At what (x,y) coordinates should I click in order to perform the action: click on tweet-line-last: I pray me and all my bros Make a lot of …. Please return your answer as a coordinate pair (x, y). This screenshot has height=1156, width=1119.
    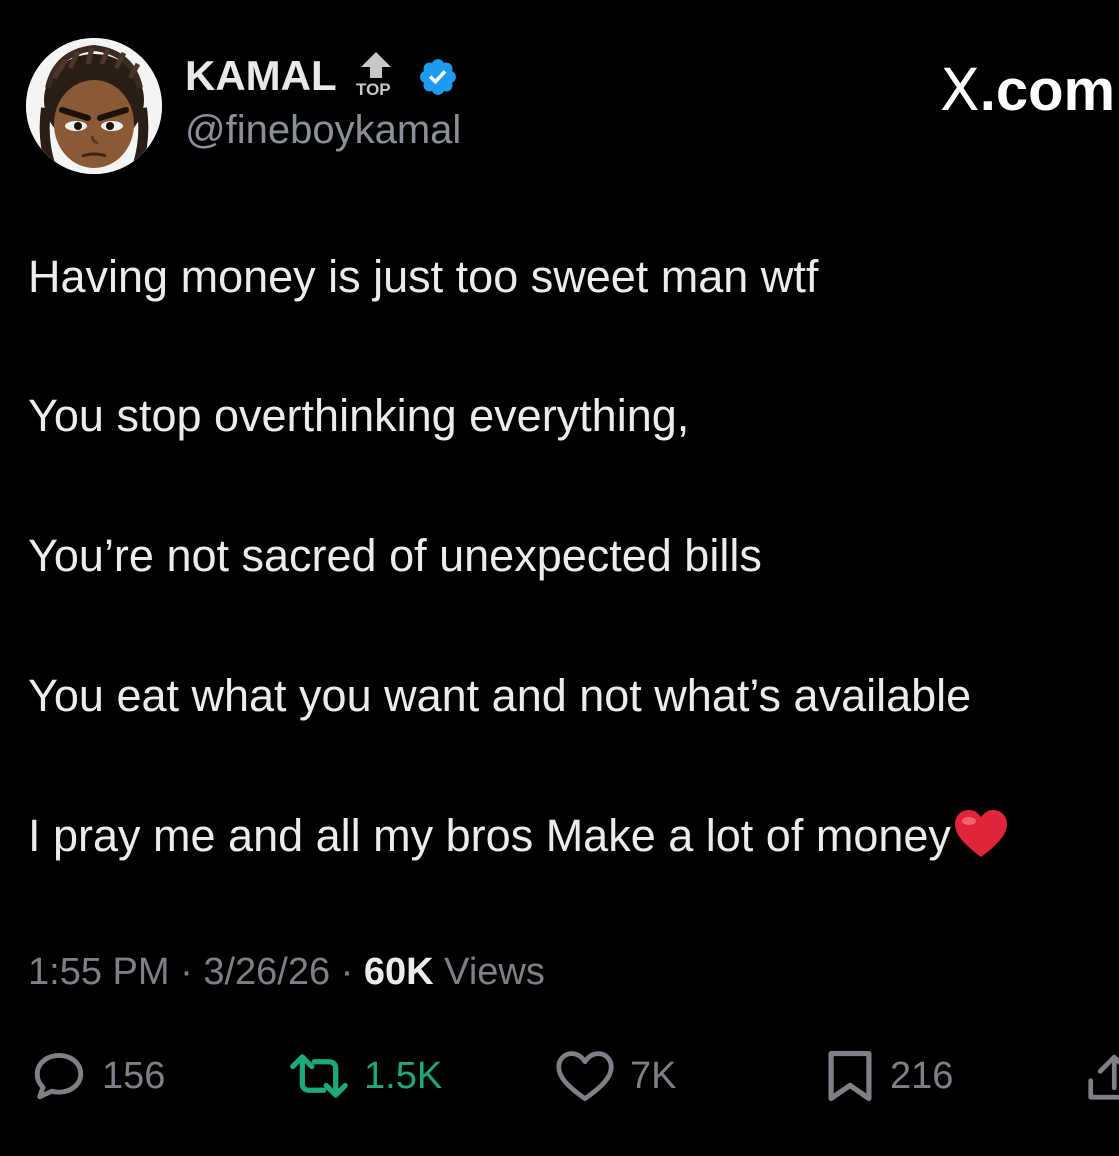
    Looking at the image, I should click on (518, 836).